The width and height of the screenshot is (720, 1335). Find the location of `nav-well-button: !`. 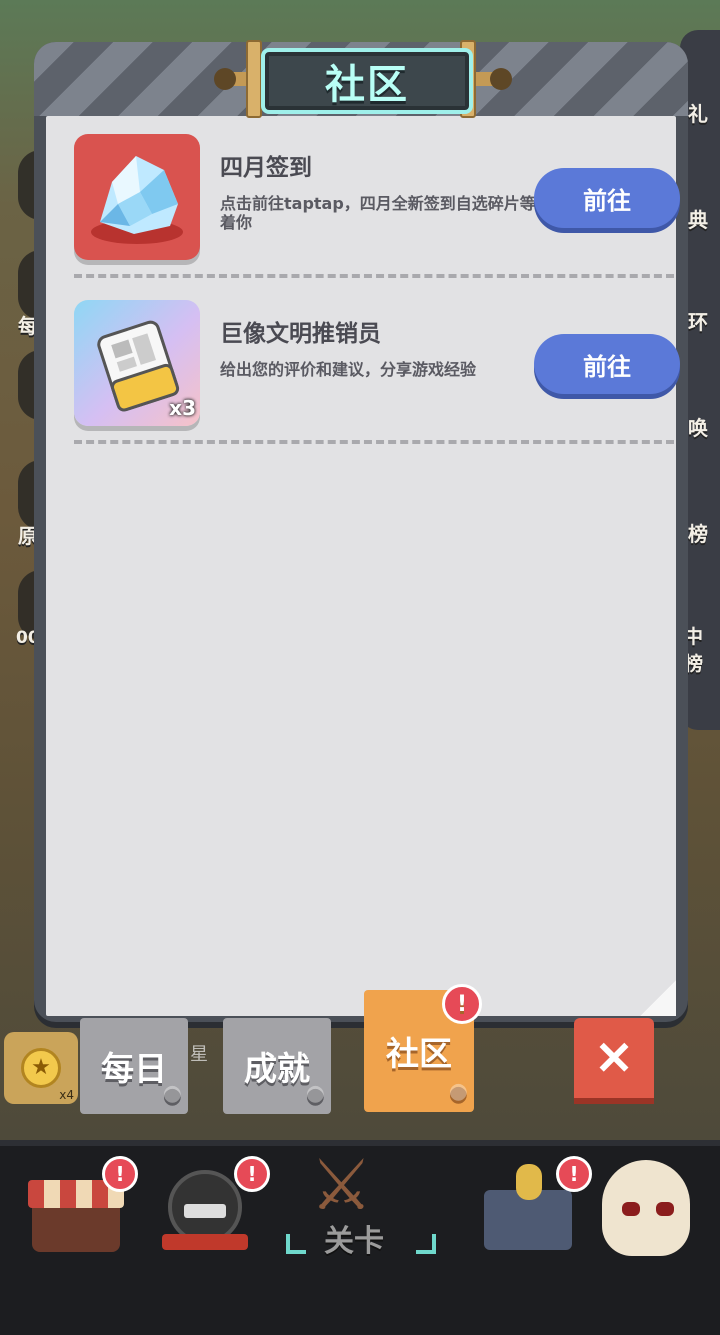

nav-well-button: ! is located at coordinates (537, 1206).